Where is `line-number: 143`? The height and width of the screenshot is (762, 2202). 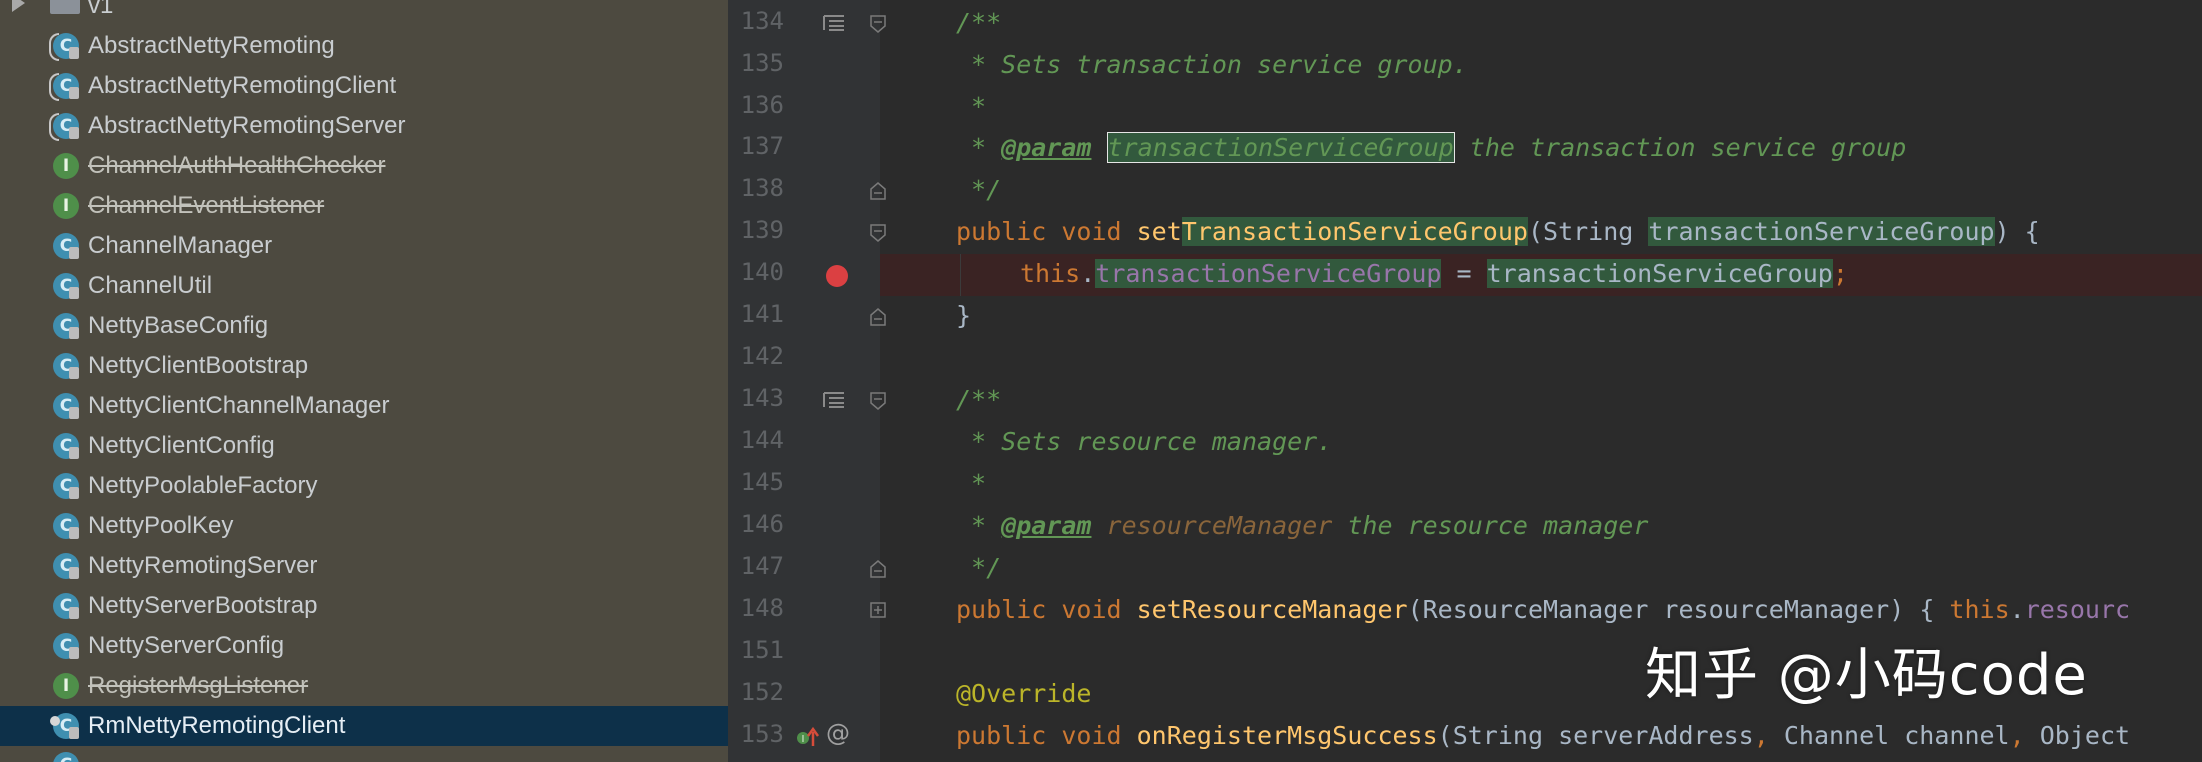 line-number: 143 is located at coordinates (756, 398).